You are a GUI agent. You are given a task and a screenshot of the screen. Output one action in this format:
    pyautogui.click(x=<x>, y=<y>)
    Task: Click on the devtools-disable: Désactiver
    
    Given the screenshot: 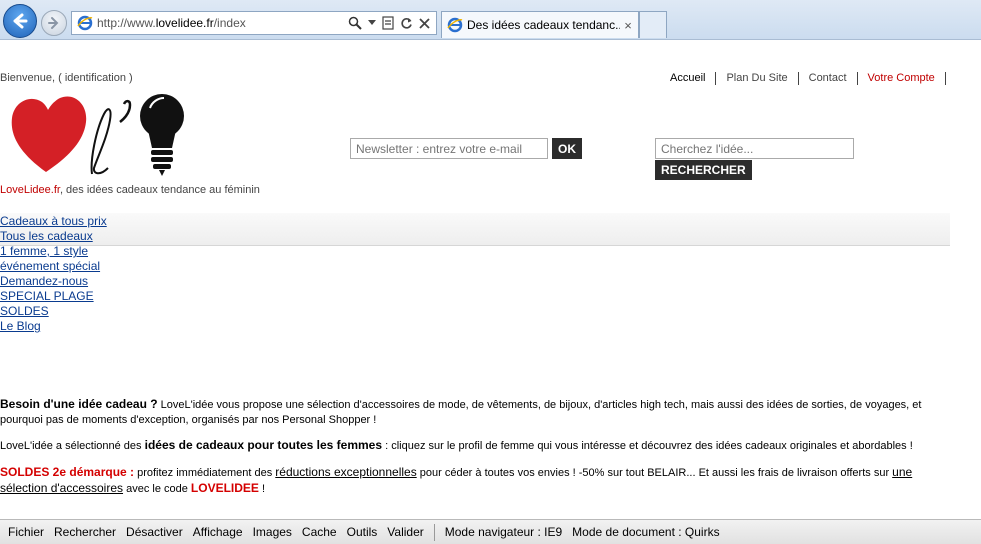 What is the action you would take?
    pyautogui.click(x=154, y=532)
    